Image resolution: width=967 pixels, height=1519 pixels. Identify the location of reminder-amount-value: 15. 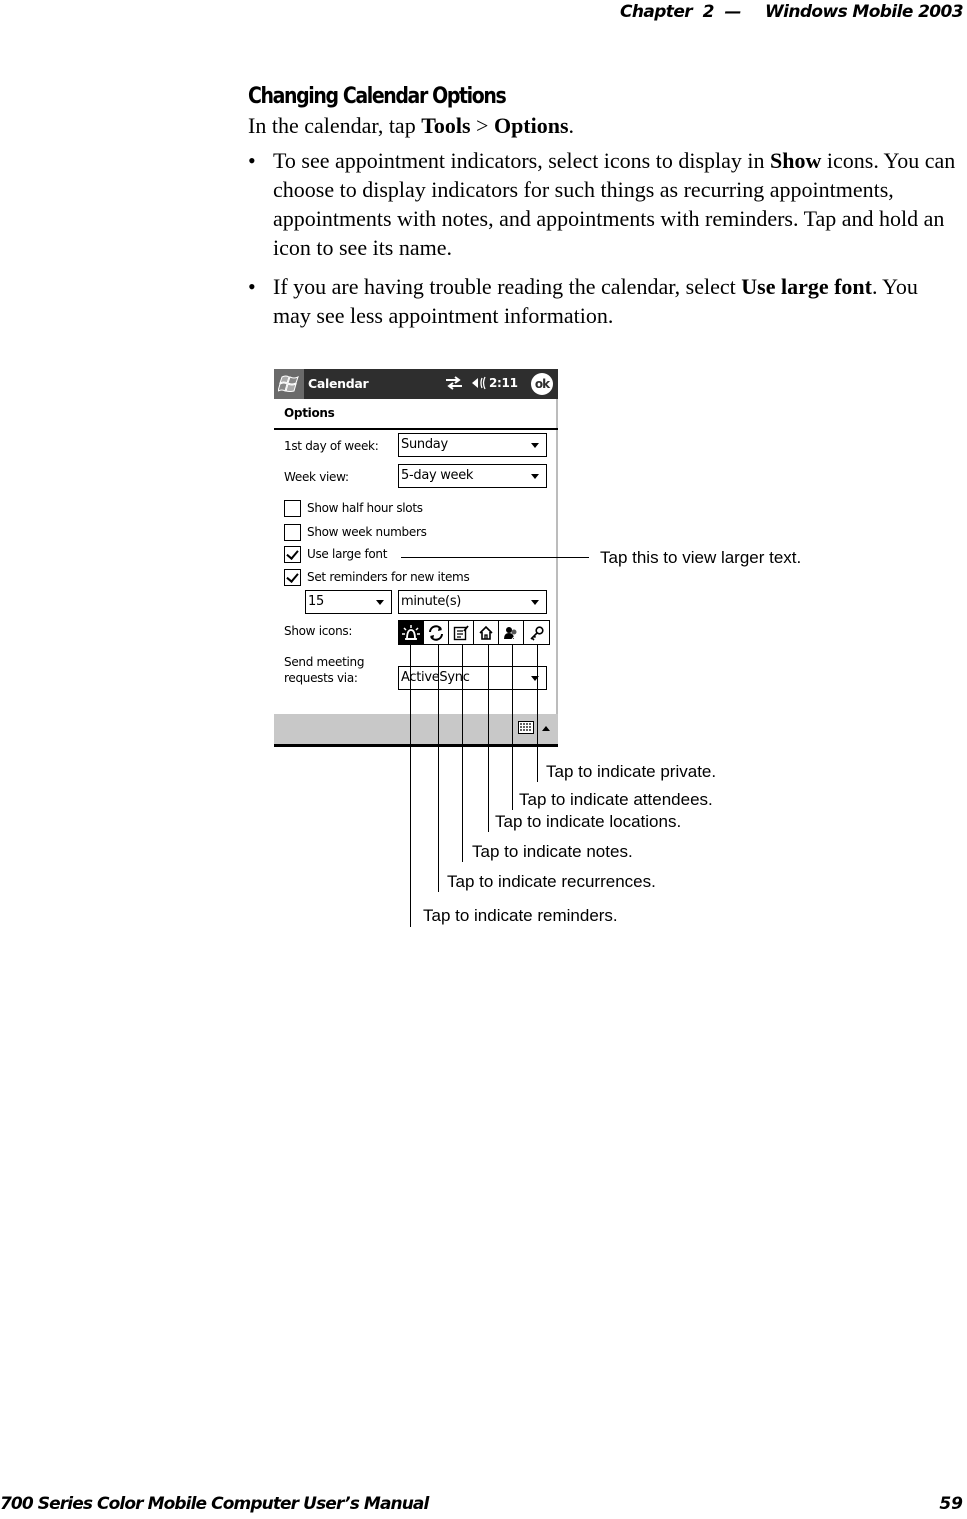
(316, 601).